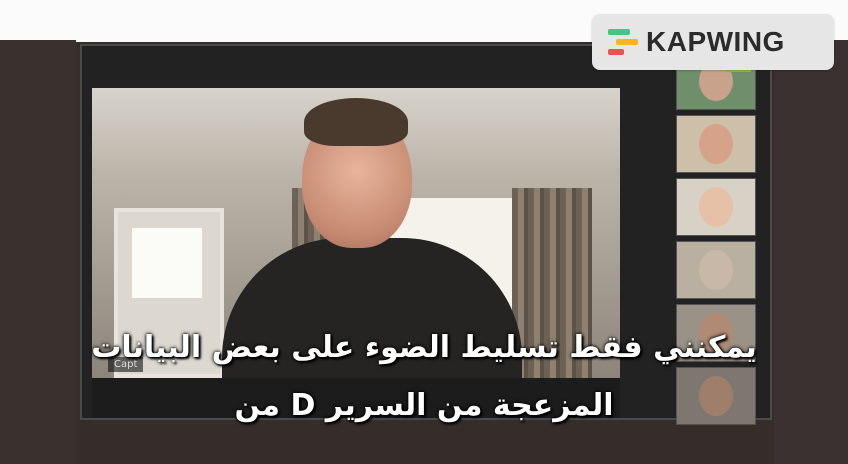 The width and height of the screenshot is (848, 464). Describe the element at coordinates (424, 405) in the screenshot. I see `subtitle-line-2: المزعجة من السرير D من` at that location.